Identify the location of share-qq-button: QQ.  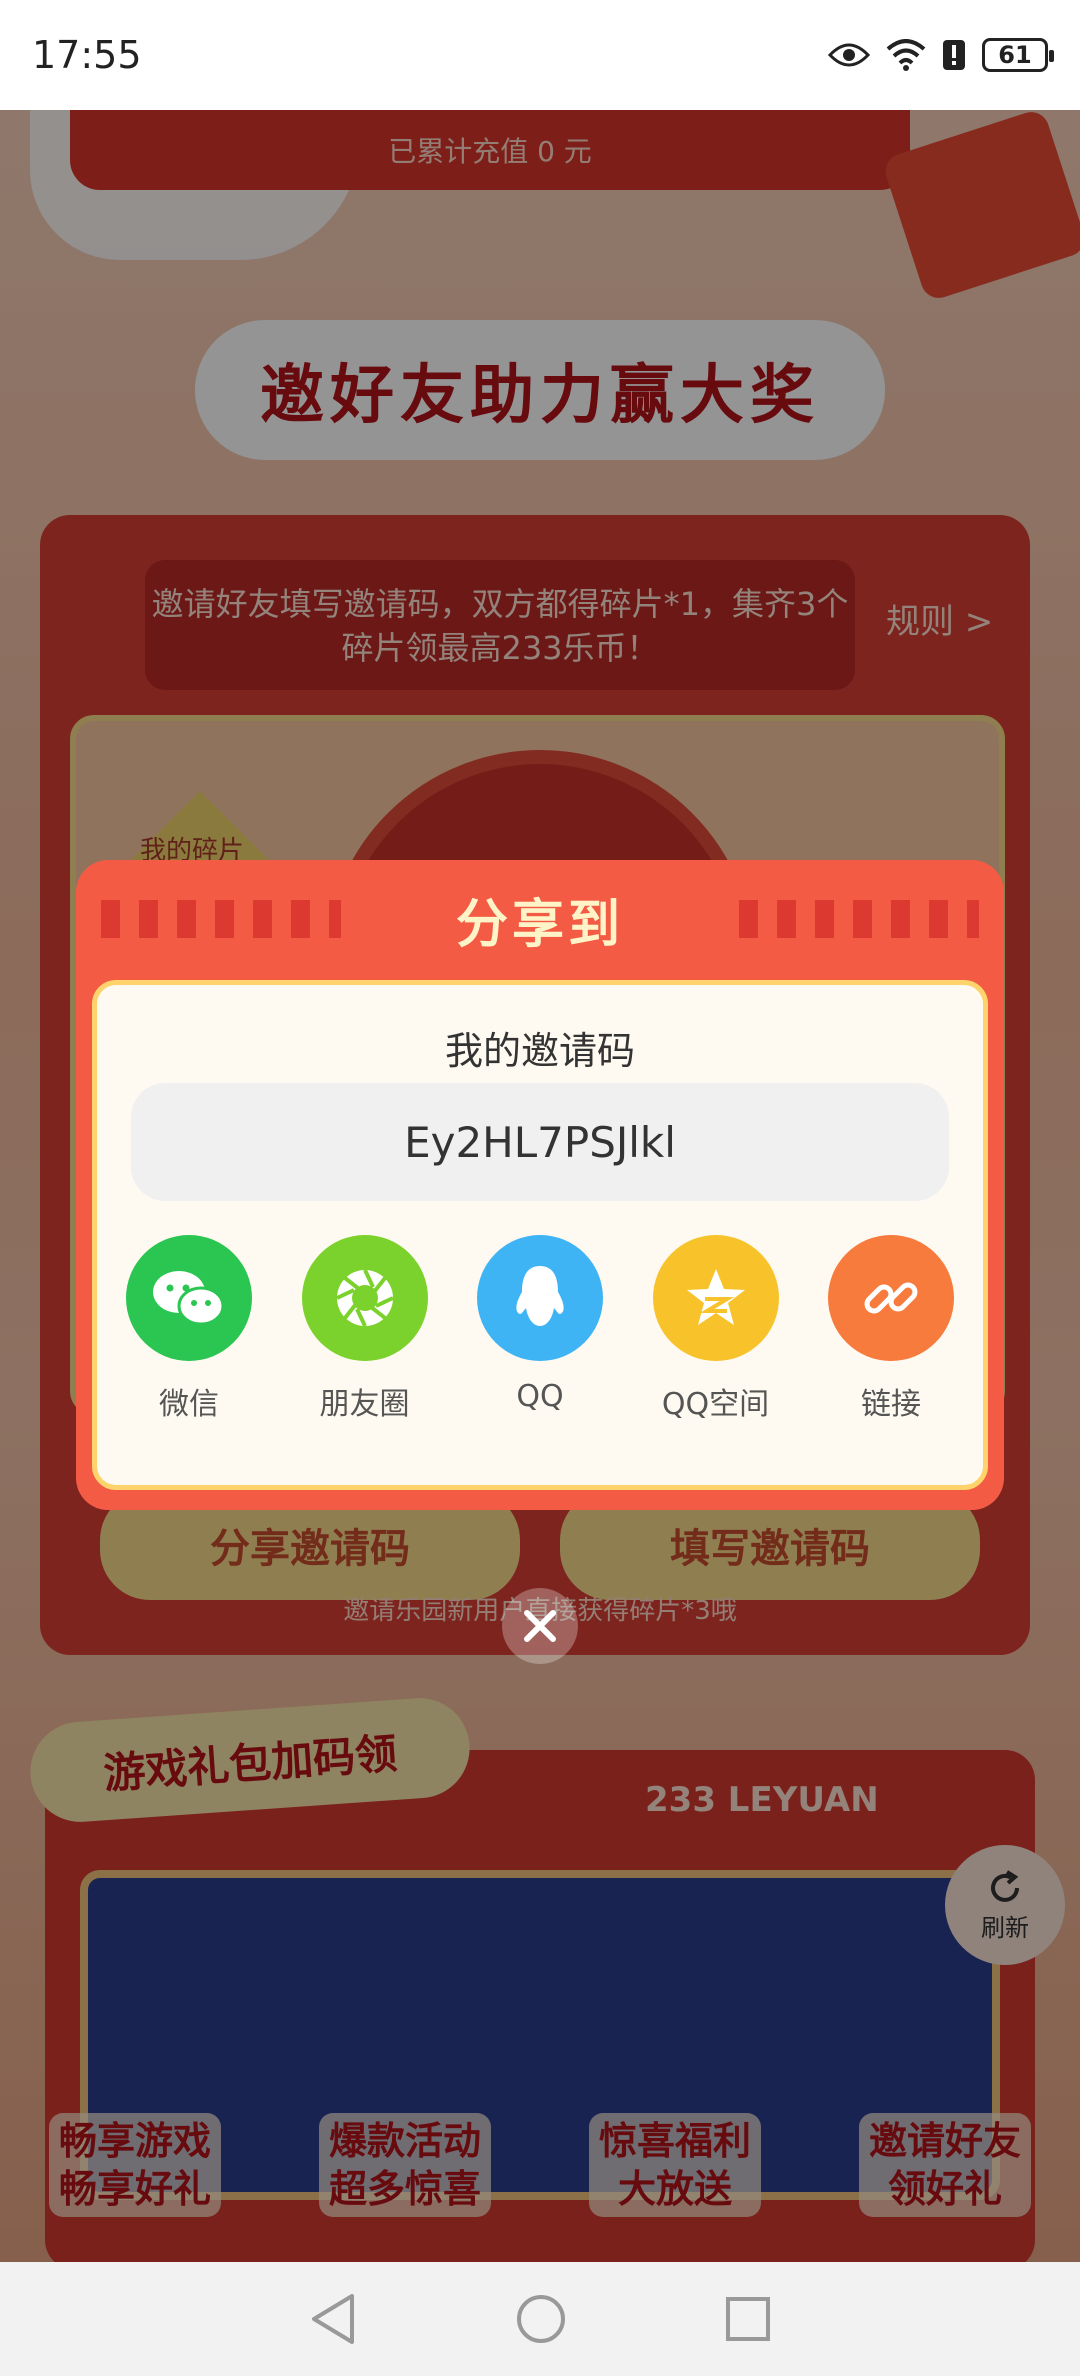
(540, 1329).